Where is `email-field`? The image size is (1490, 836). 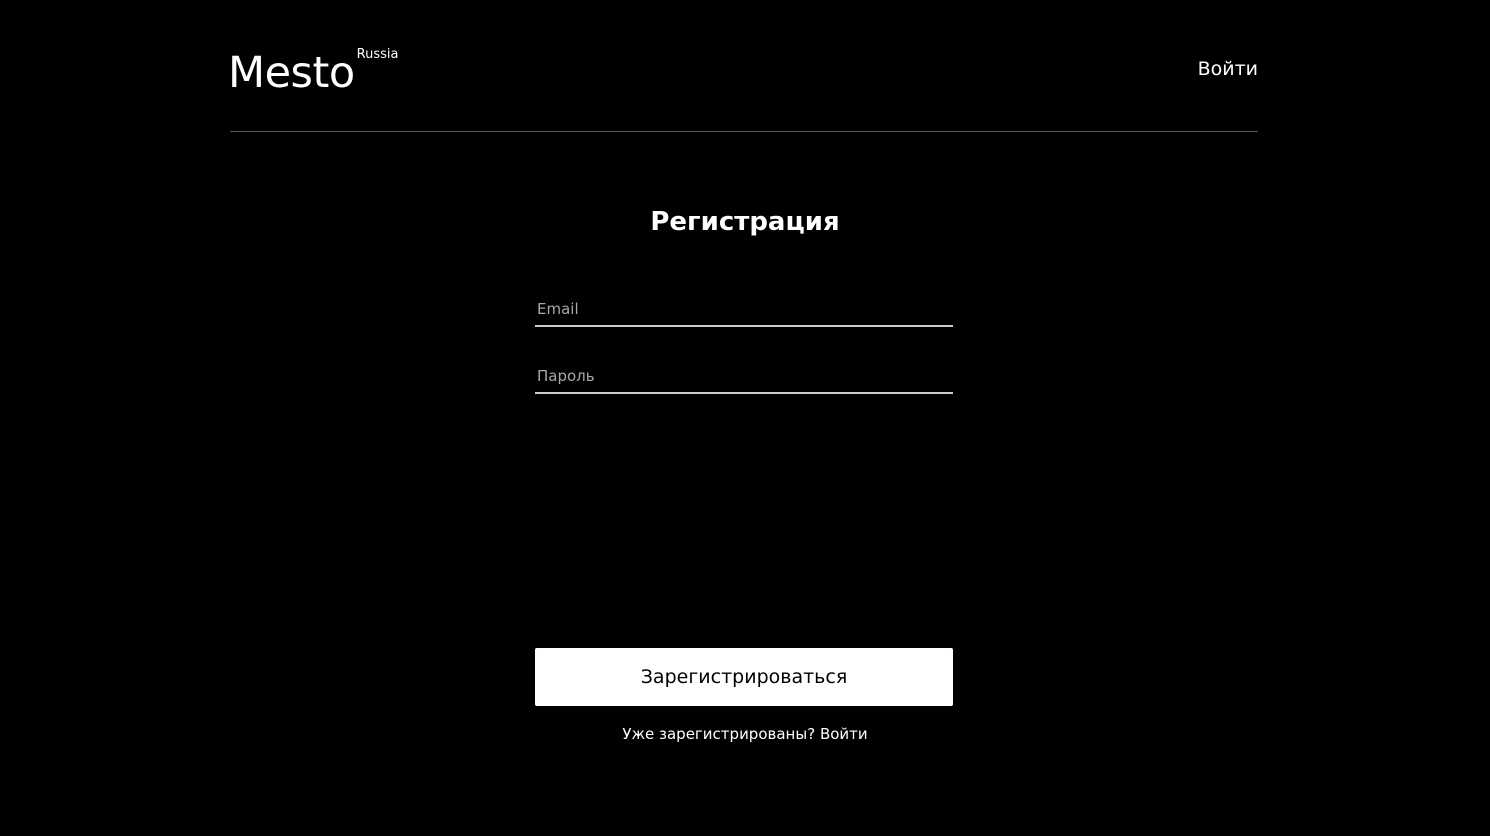
email-field is located at coordinates (744, 310).